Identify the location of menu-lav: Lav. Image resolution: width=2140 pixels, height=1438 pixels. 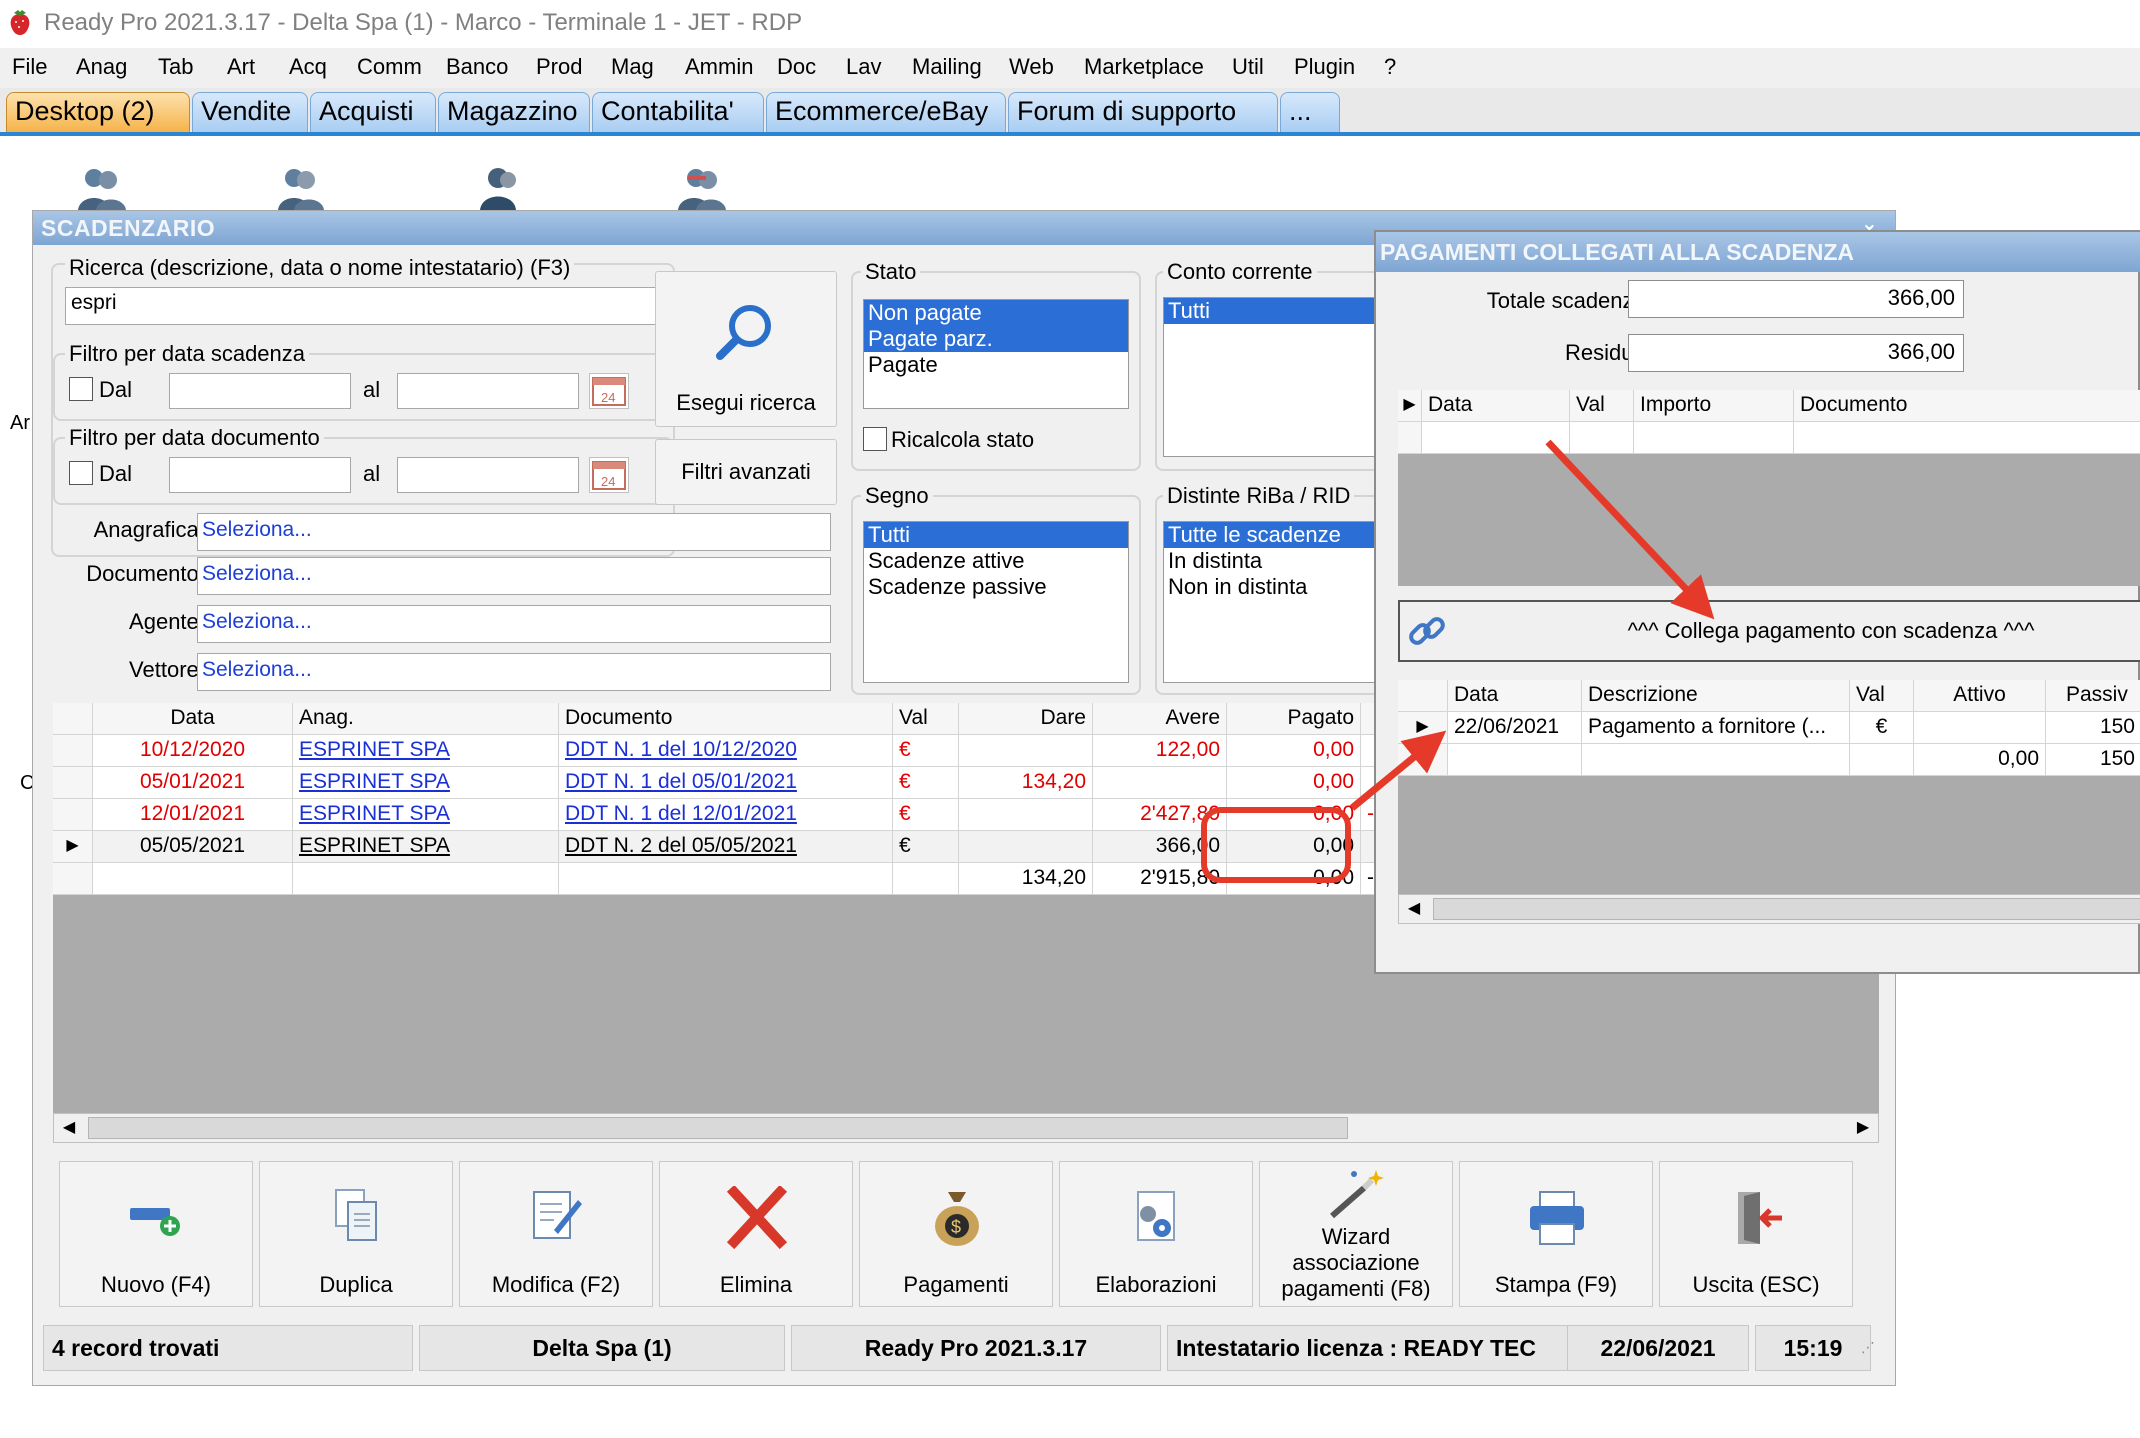
(863, 67).